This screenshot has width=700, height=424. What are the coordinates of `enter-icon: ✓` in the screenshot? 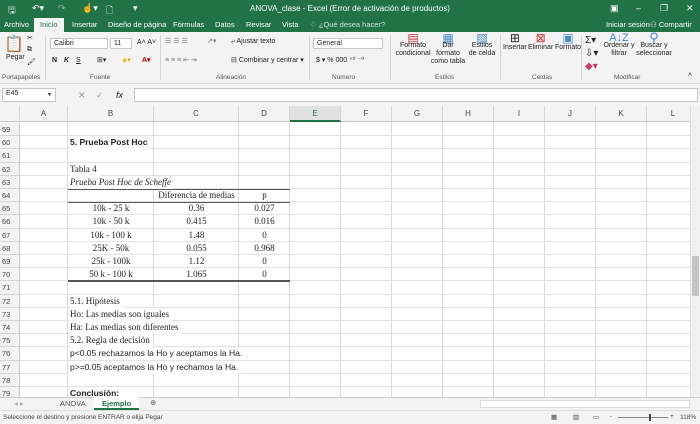 It's located at (100, 95).